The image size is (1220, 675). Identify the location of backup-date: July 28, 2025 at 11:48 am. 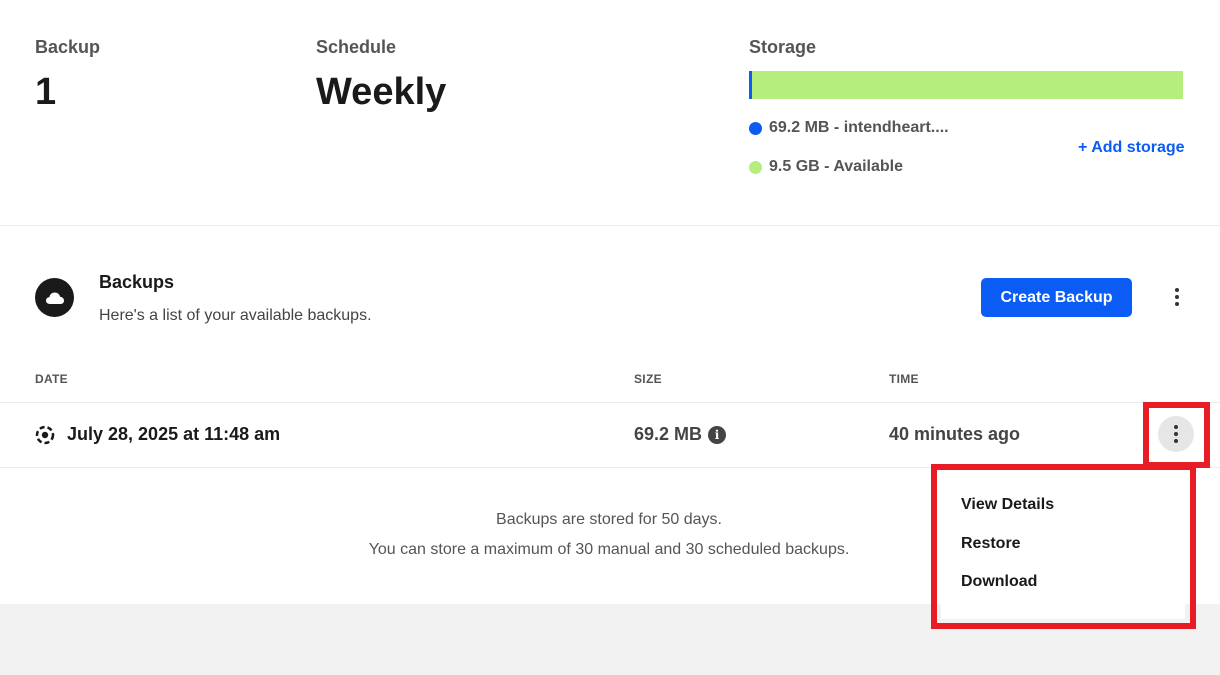
(174, 434).